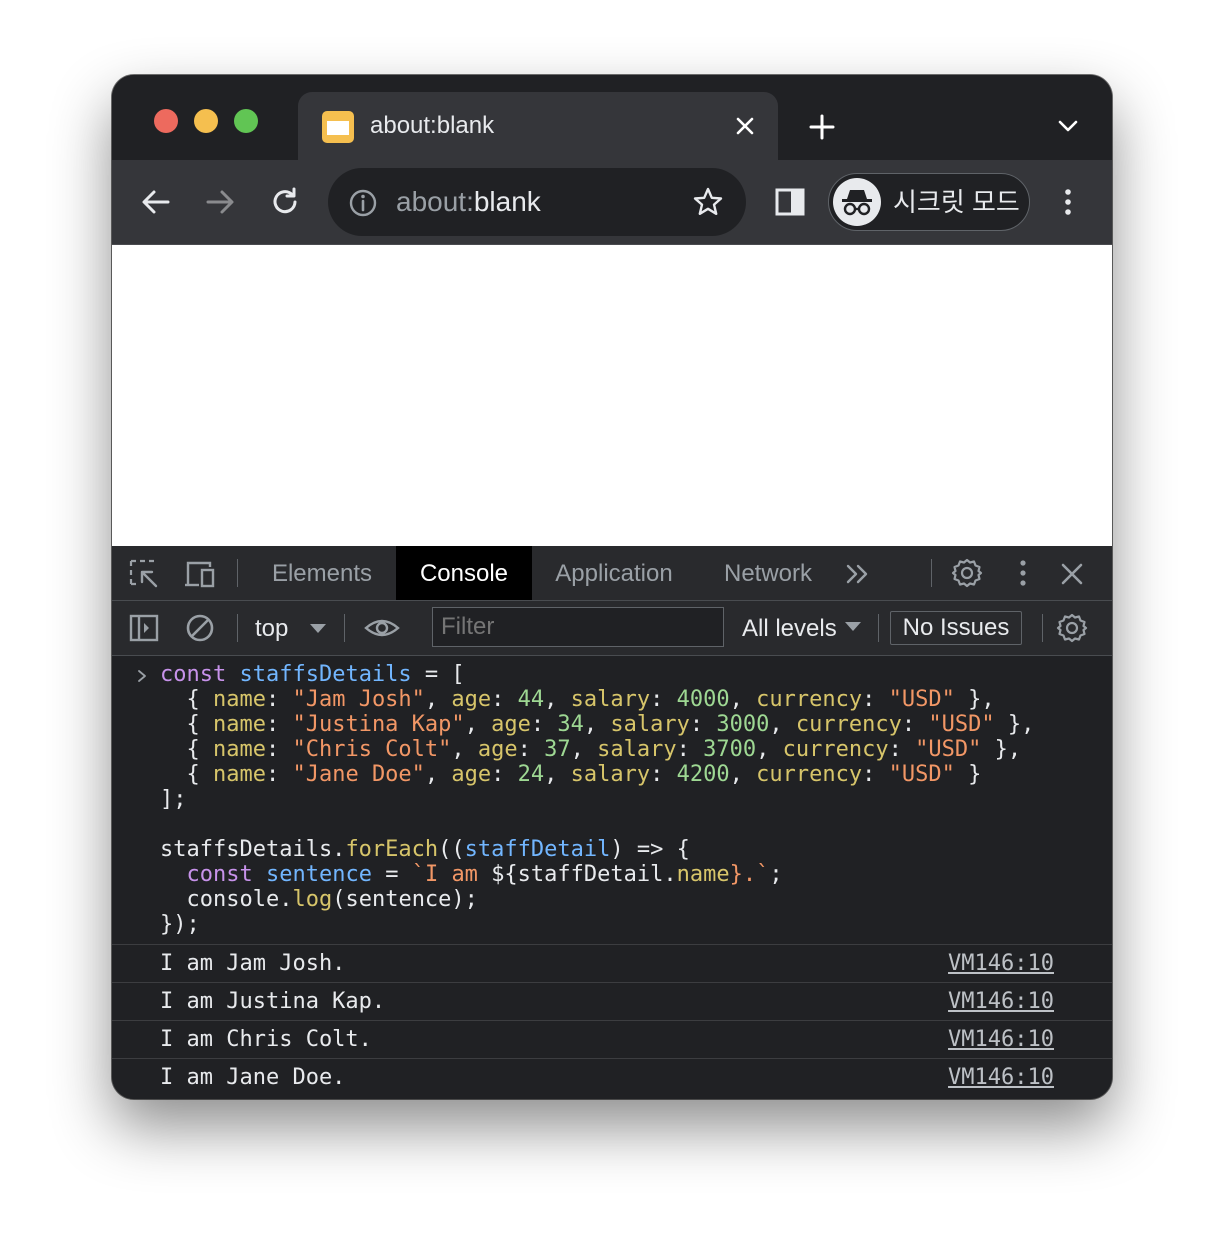 The image size is (1224, 1248). I want to click on more-tabs-icon, so click(858, 574).